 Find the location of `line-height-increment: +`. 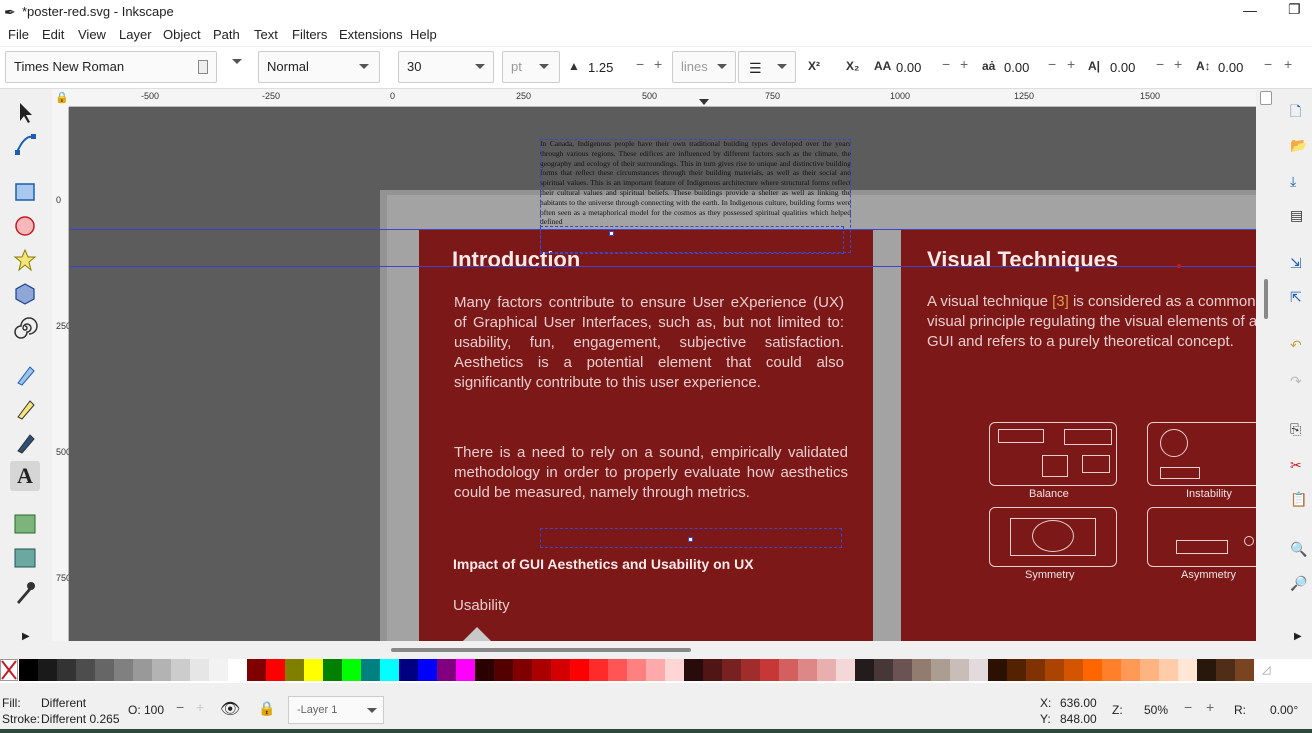

line-height-increment: + is located at coordinates (658, 64).